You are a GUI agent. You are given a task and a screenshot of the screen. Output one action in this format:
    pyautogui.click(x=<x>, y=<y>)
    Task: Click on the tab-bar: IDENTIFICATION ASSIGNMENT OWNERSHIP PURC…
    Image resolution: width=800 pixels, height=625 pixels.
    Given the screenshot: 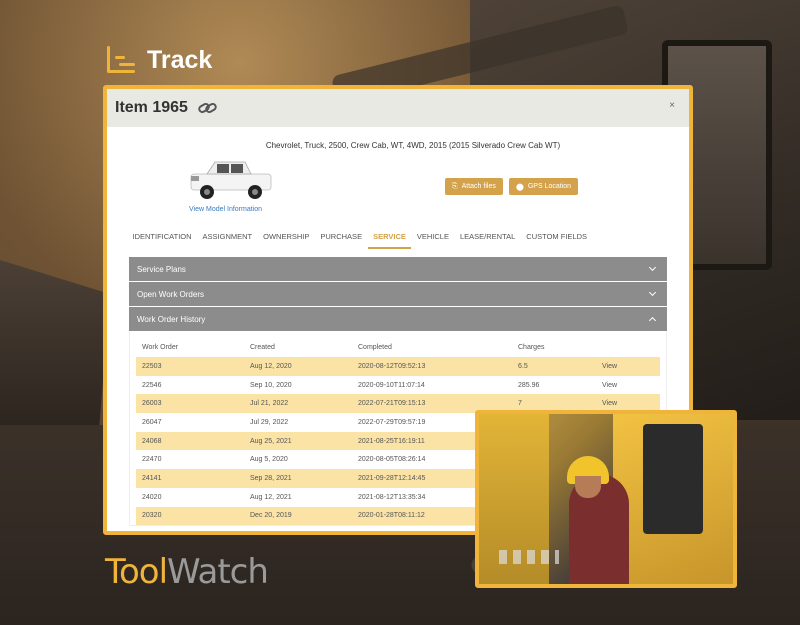 What is the action you would take?
    pyautogui.click(x=408, y=238)
    